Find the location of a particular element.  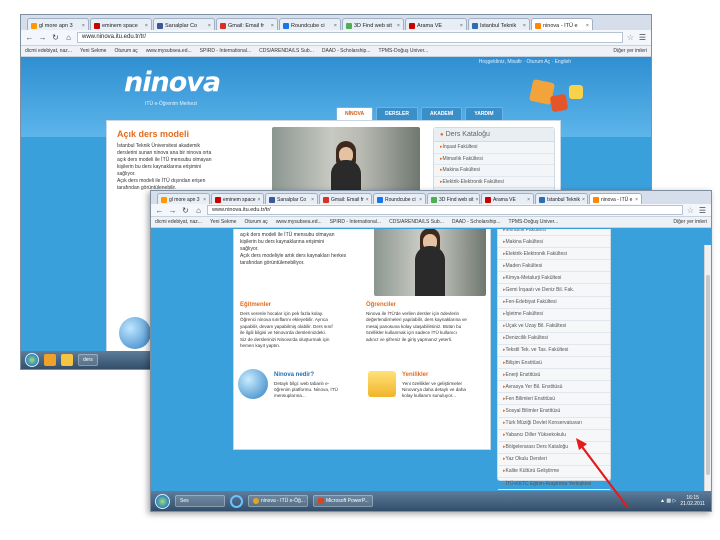

taskbar-item-ses: Ses is located at coordinates (200, 501).